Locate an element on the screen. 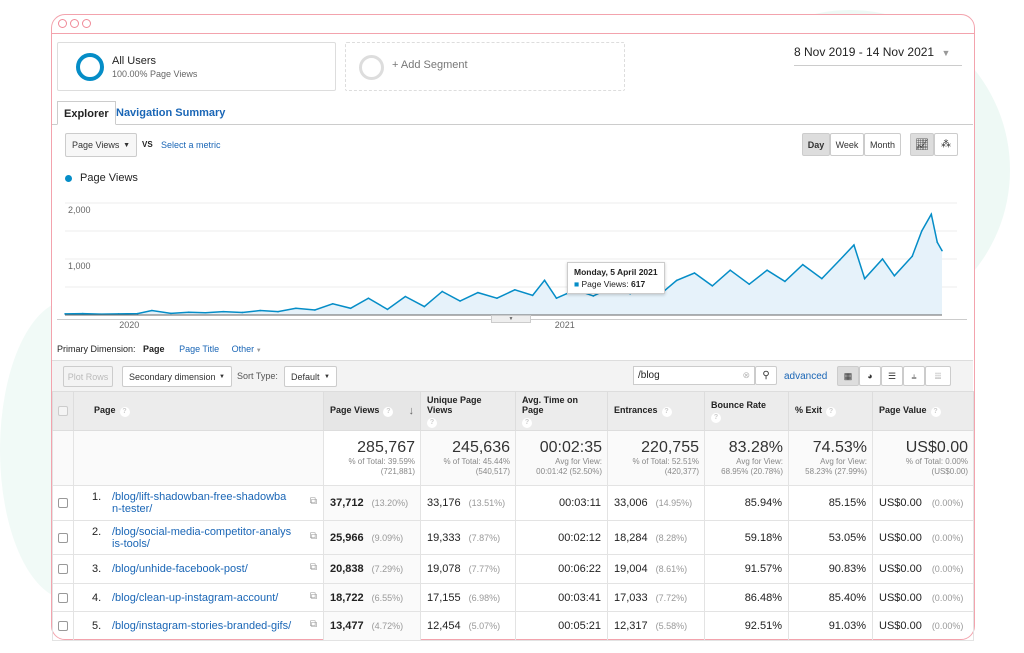 This screenshot has width=1024, height=653. header-page-views: Page Views? ↓ is located at coordinates (372, 411).